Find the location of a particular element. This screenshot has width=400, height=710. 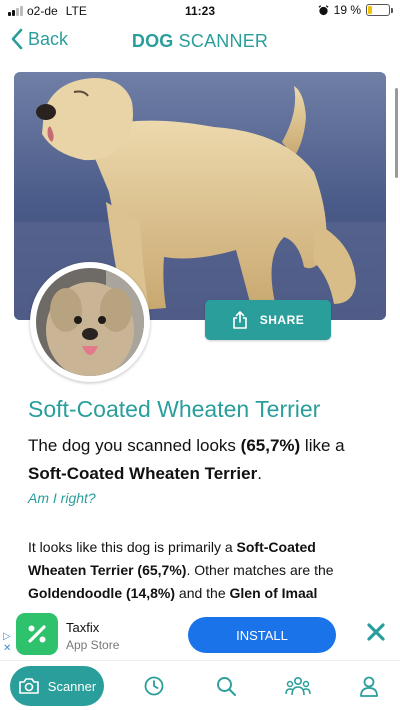

tab-bar: Scanner is located at coordinates (200, 685).